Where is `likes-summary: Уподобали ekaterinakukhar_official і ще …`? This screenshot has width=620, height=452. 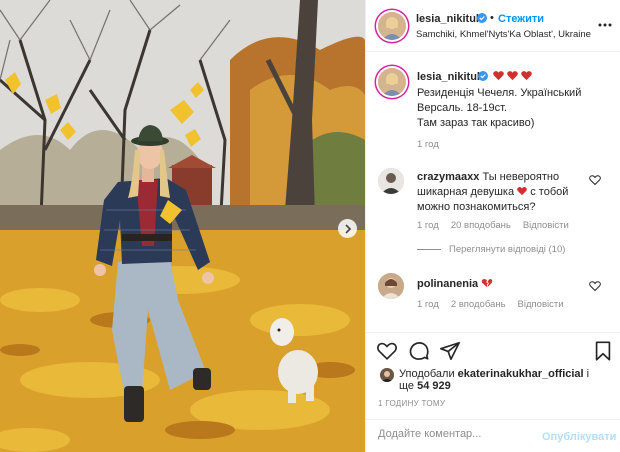 likes-summary: Уподобали ekaterinakukhar_official і ще … is located at coordinates (495, 381).